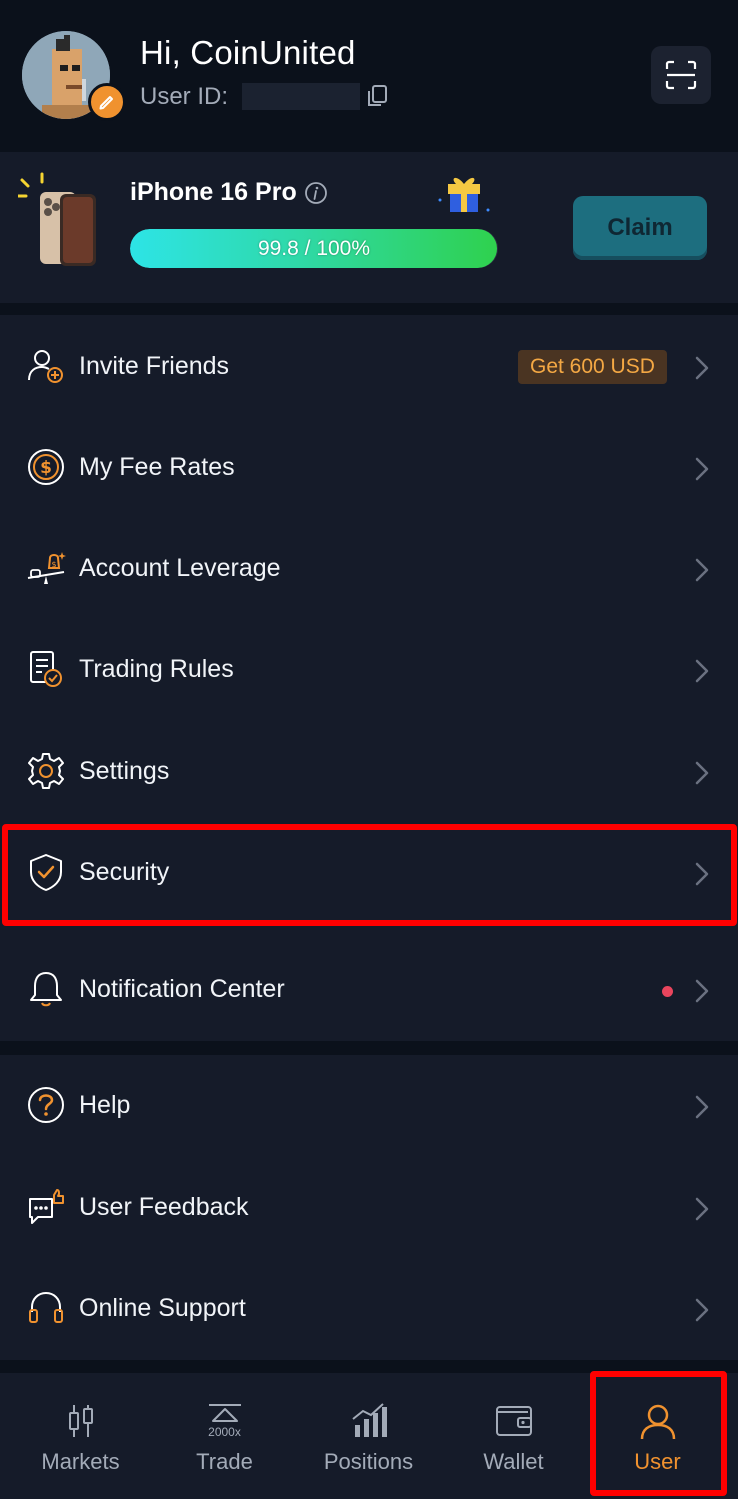  Describe the element at coordinates (369, 1310) in the screenshot. I see `menu-item-online-support: Online Support` at that location.